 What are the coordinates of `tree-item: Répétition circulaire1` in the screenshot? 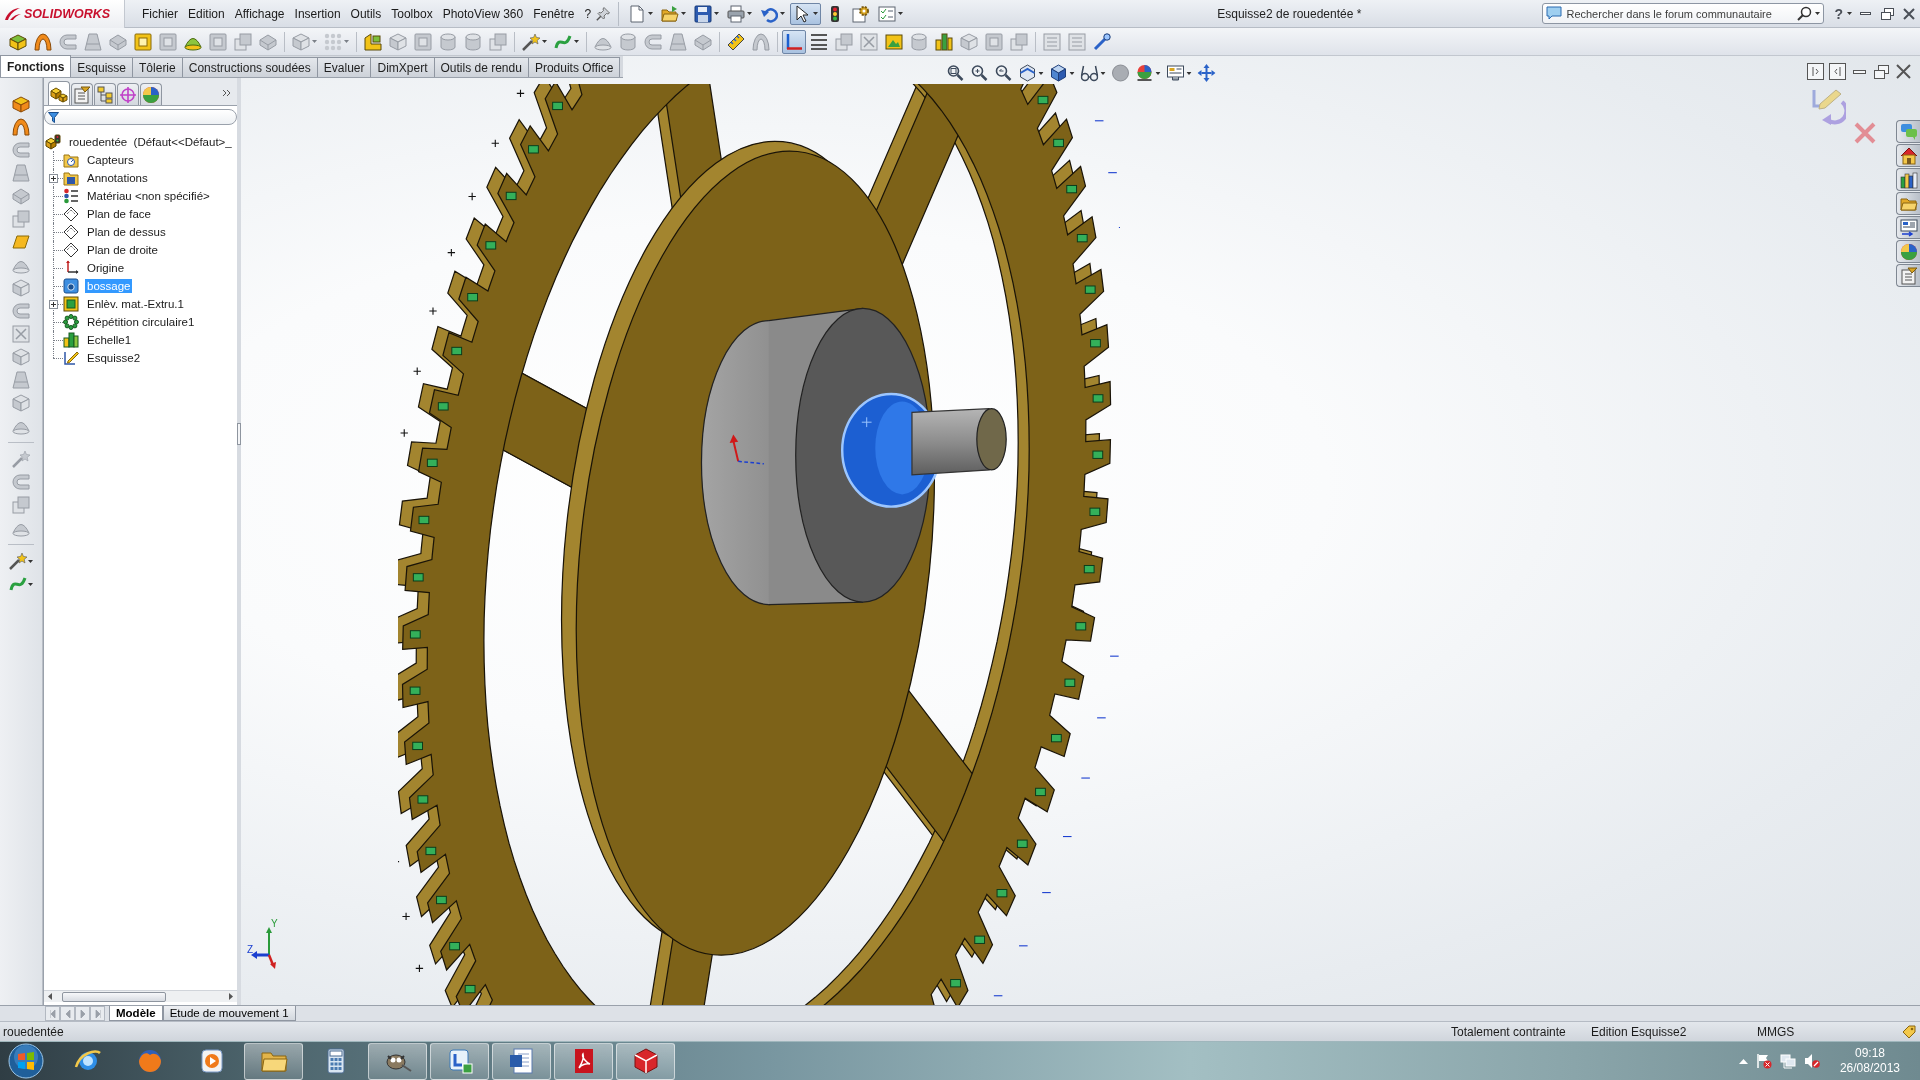 It's located at (141, 322).